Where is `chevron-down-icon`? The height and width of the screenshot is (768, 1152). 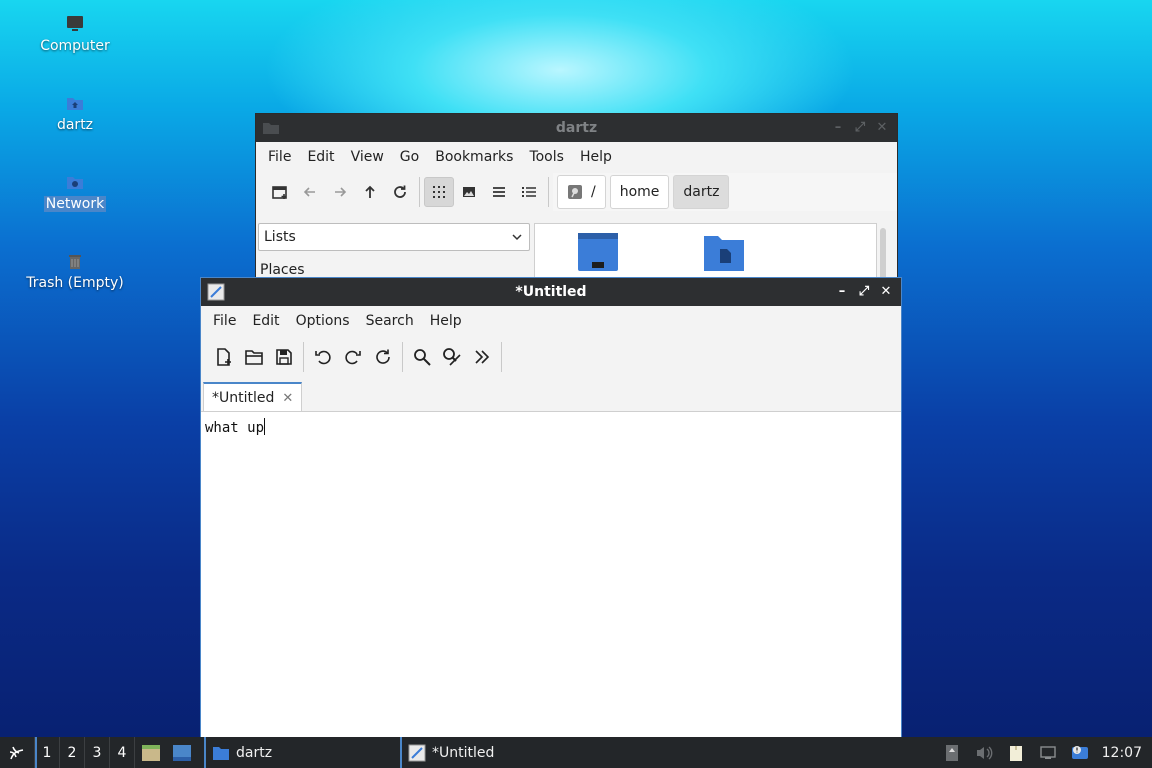
chevron-down-icon is located at coordinates (517, 237).